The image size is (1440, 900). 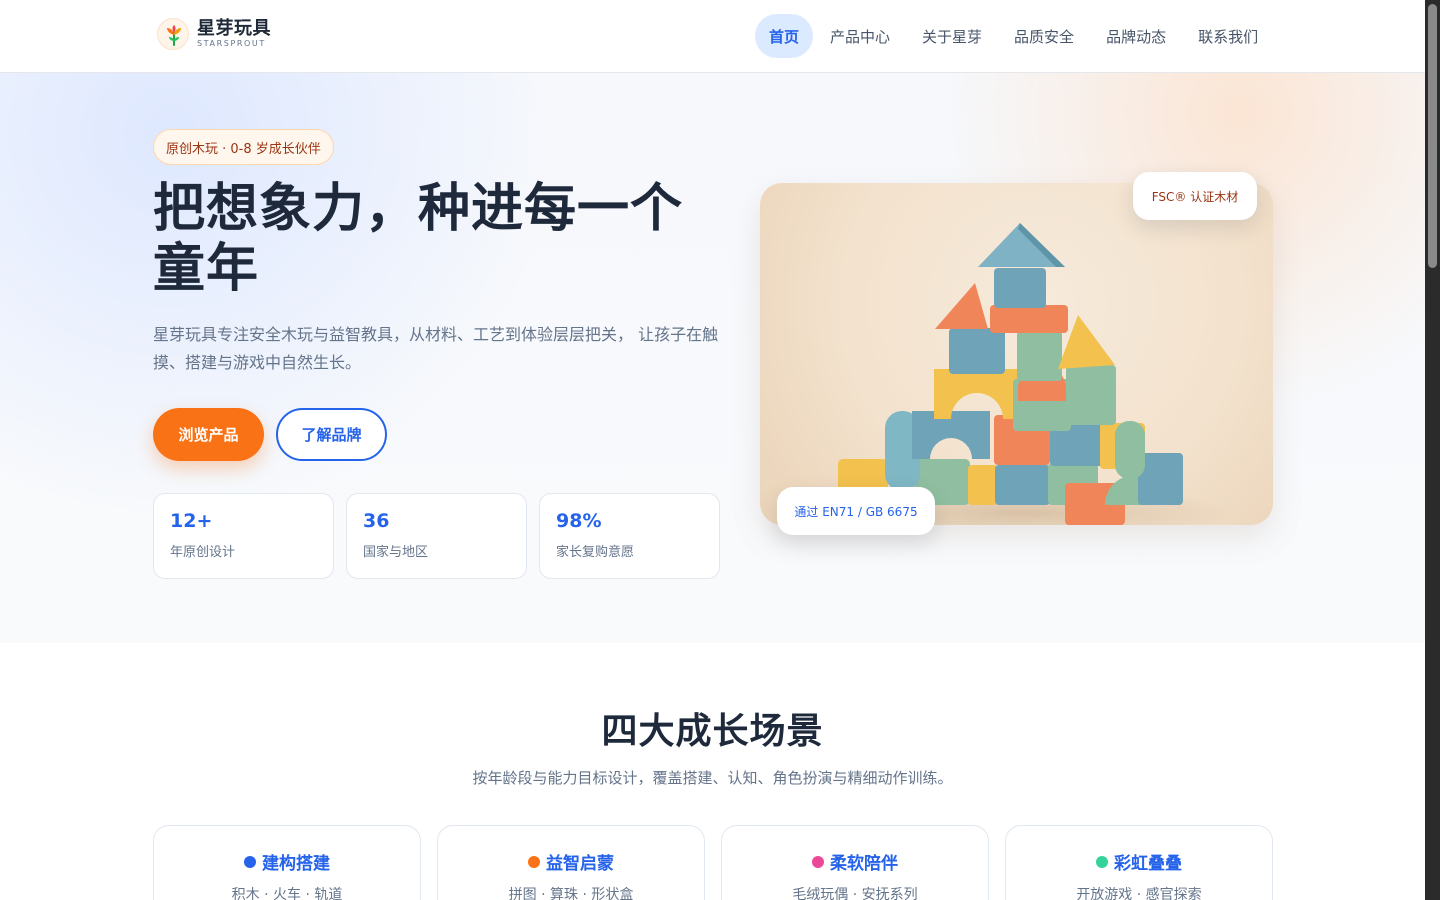 I want to click on scenario-card: 柔软陪伴 毛绒玩偶 · 安抚系列, so click(x=855, y=862).